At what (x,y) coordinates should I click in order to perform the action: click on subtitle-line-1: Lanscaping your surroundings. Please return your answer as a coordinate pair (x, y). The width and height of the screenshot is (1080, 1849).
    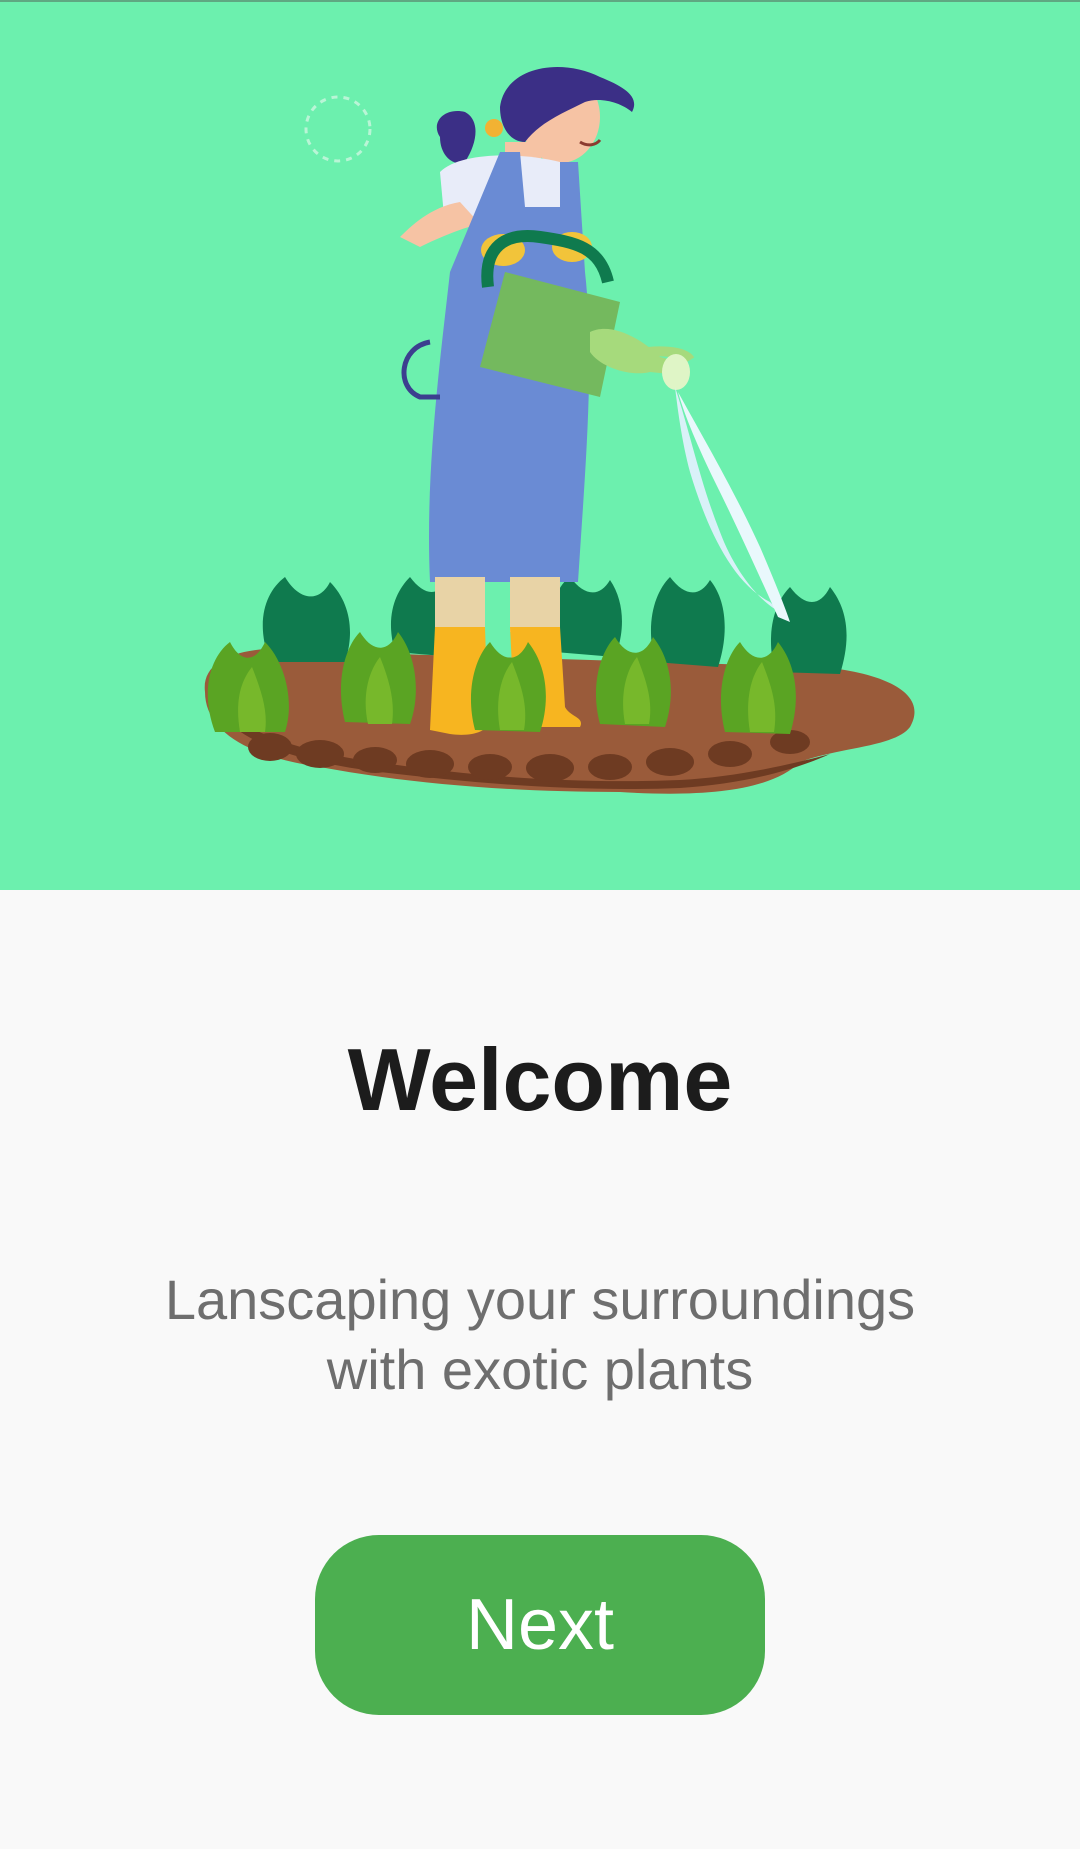
    Looking at the image, I should click on (540, 1299).